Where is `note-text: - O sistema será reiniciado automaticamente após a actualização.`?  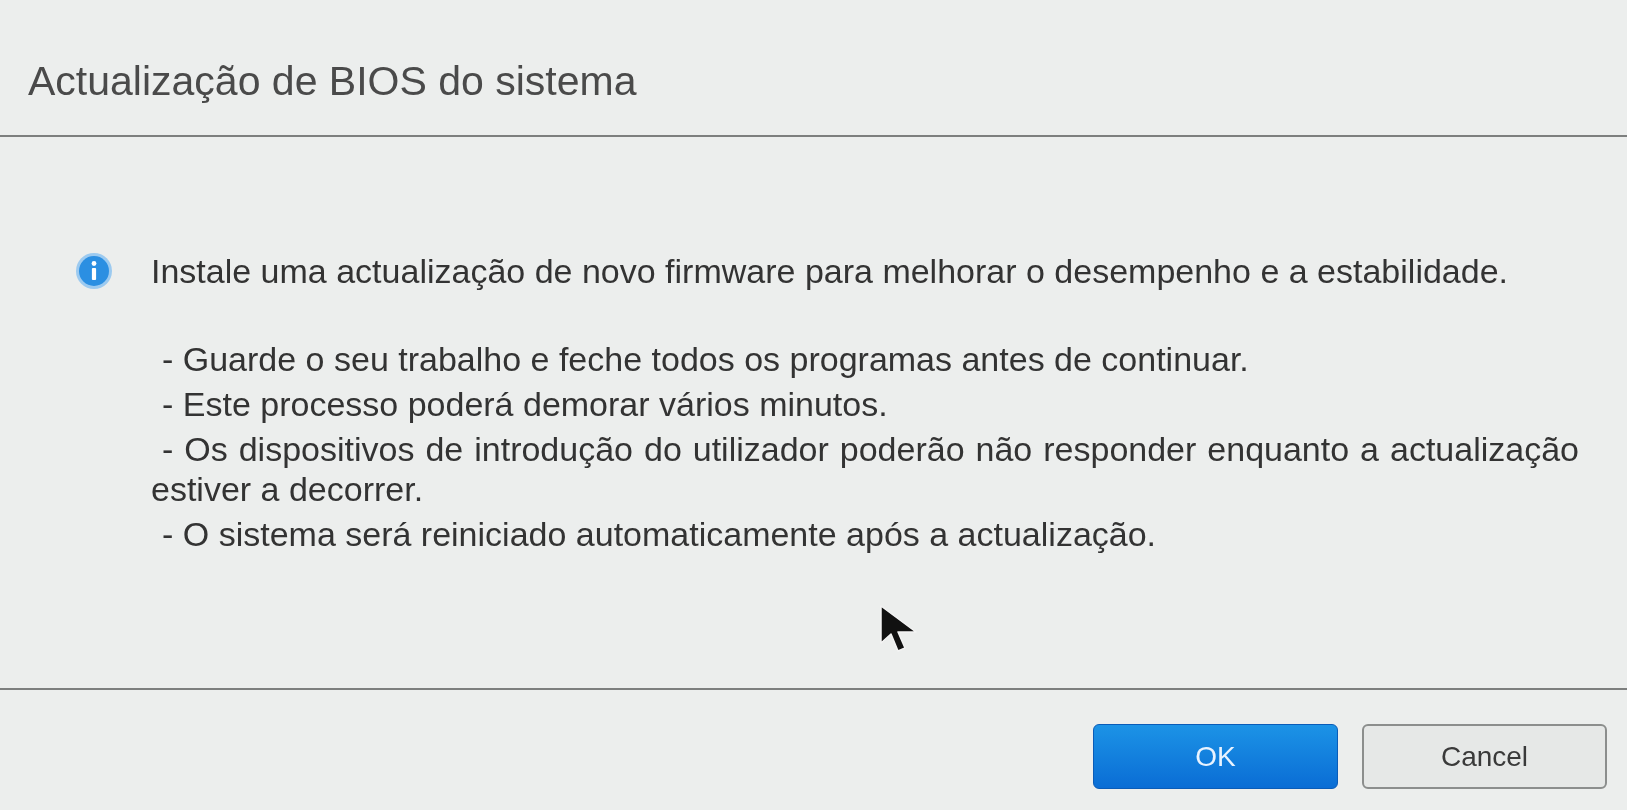 note-text: - O sistema será reiniciado automaticamente após a actualização. is located at coordinates (659, 534).